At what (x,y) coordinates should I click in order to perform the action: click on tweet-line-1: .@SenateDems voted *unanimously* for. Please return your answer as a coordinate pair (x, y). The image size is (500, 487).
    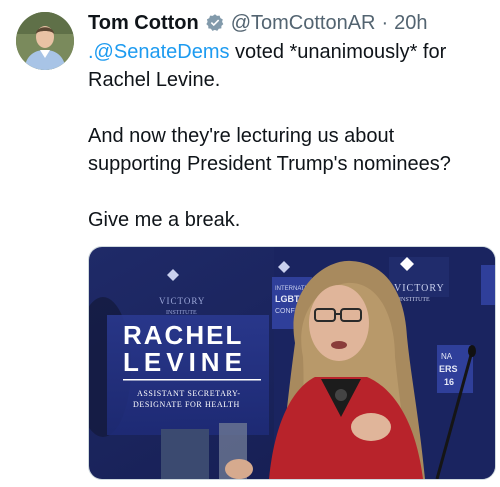
    Looking at the image, I should click on (290, 52).